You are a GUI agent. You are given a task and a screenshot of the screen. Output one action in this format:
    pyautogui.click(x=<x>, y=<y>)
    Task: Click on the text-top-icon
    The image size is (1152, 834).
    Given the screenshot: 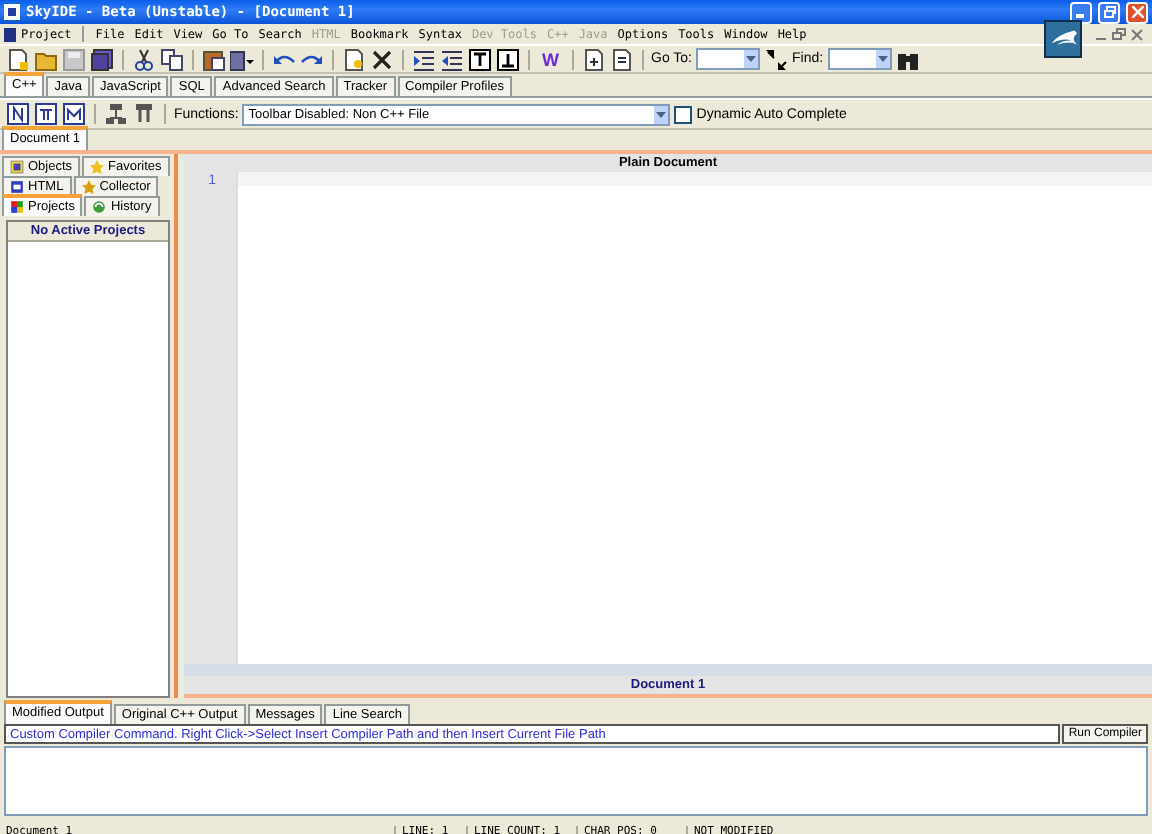 What is the action you would take?
    pyautogui.click(x=480, y=59)
    